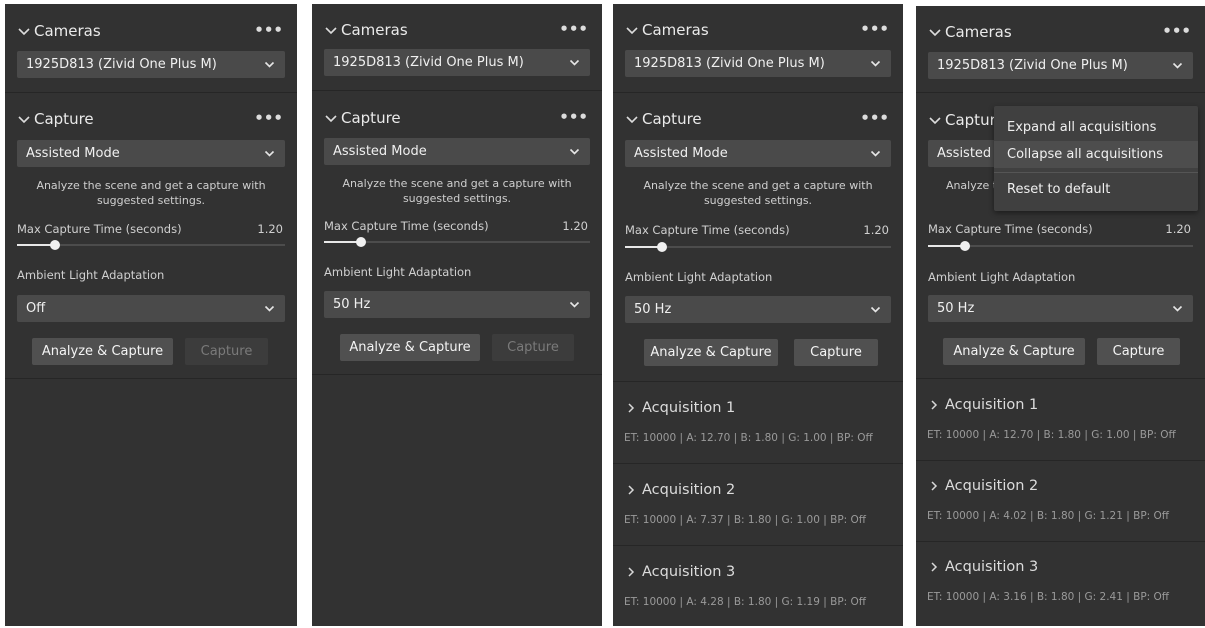  What do you see at coordinates (1096, 127) in the screenshot?
I see `menu-item: Expand all acquisitions` at bounding box center [1096, 127].